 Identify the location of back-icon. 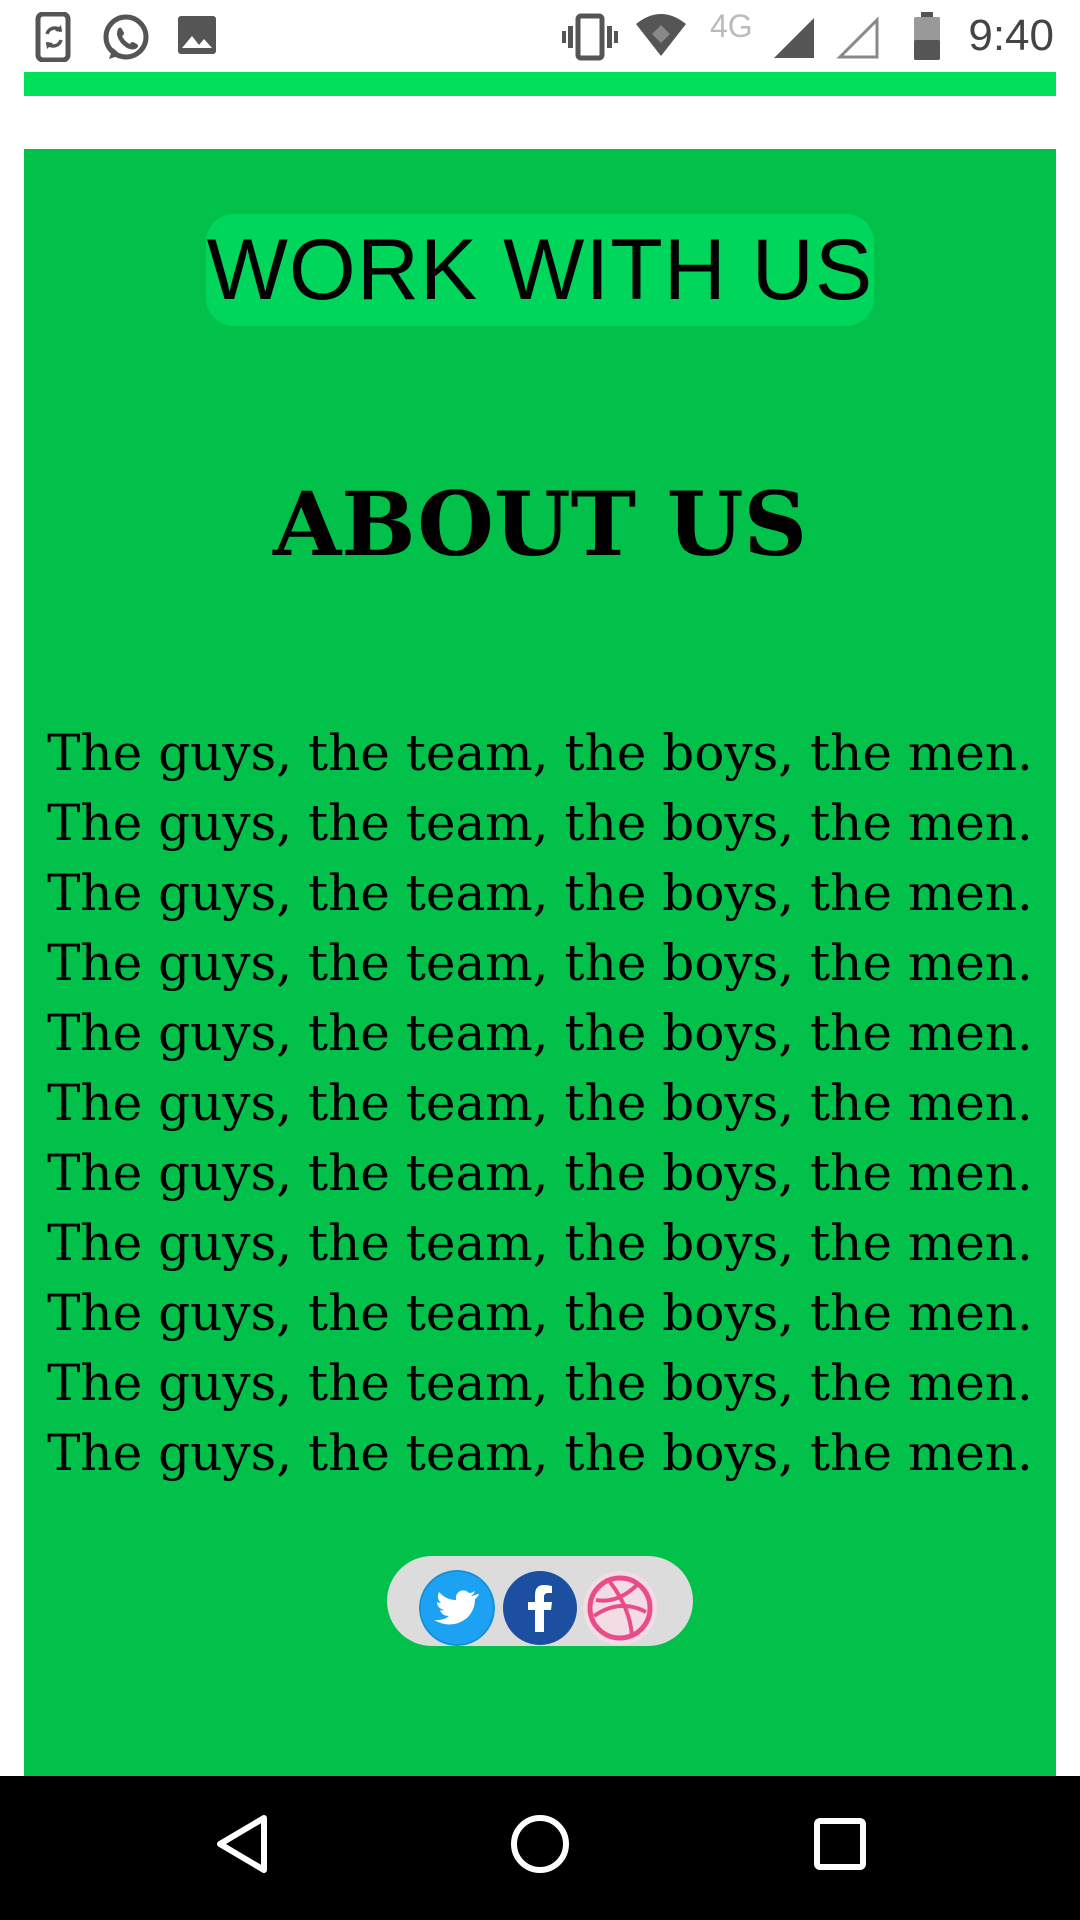
(242, 1844).